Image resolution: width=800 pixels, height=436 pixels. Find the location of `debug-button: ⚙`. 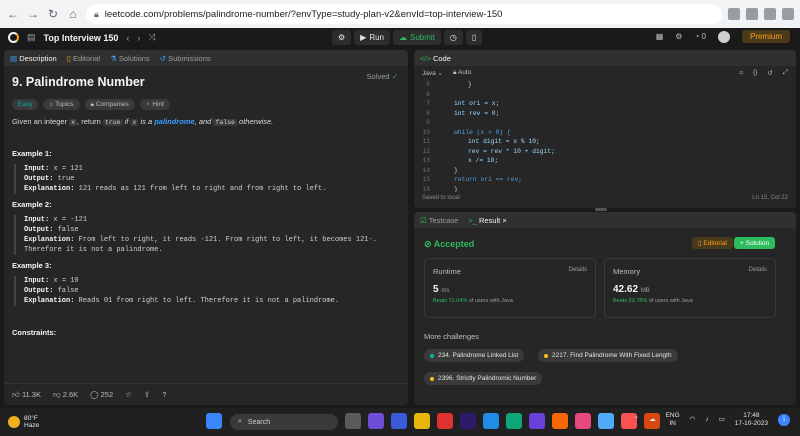

debug-button: ⚙ is located at coordinates (342, 37).